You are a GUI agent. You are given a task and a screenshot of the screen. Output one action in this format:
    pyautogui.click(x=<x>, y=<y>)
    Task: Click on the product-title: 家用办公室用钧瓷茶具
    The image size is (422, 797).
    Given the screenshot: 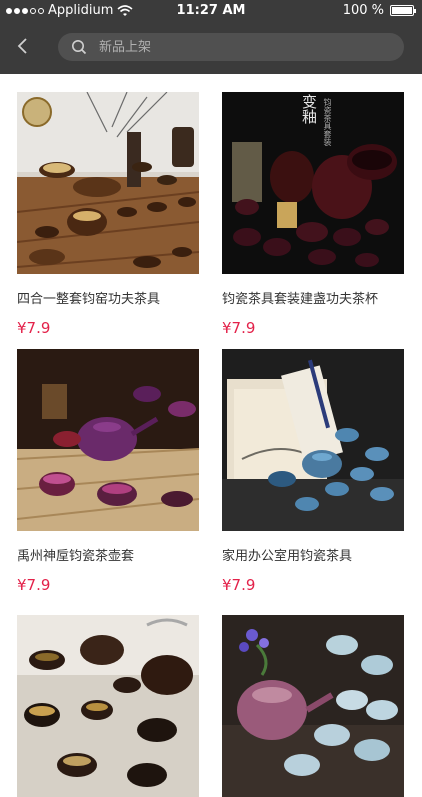 What is the action you would take?
    pyautogui.click(x=313, y=554)
    